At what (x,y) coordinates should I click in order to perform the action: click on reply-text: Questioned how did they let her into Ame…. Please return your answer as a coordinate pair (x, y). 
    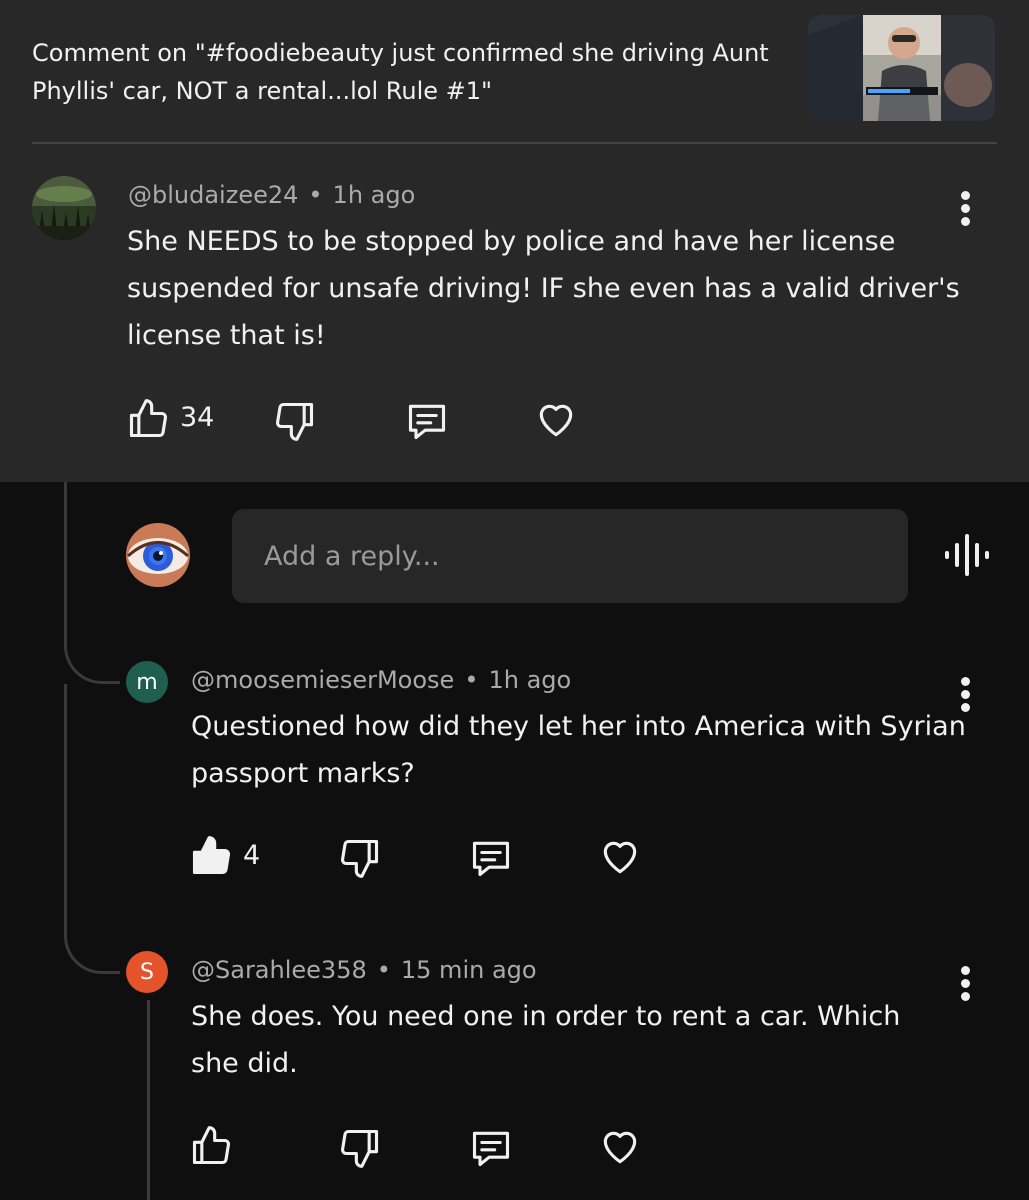
    Looking at the image, I should click on (578, 750).